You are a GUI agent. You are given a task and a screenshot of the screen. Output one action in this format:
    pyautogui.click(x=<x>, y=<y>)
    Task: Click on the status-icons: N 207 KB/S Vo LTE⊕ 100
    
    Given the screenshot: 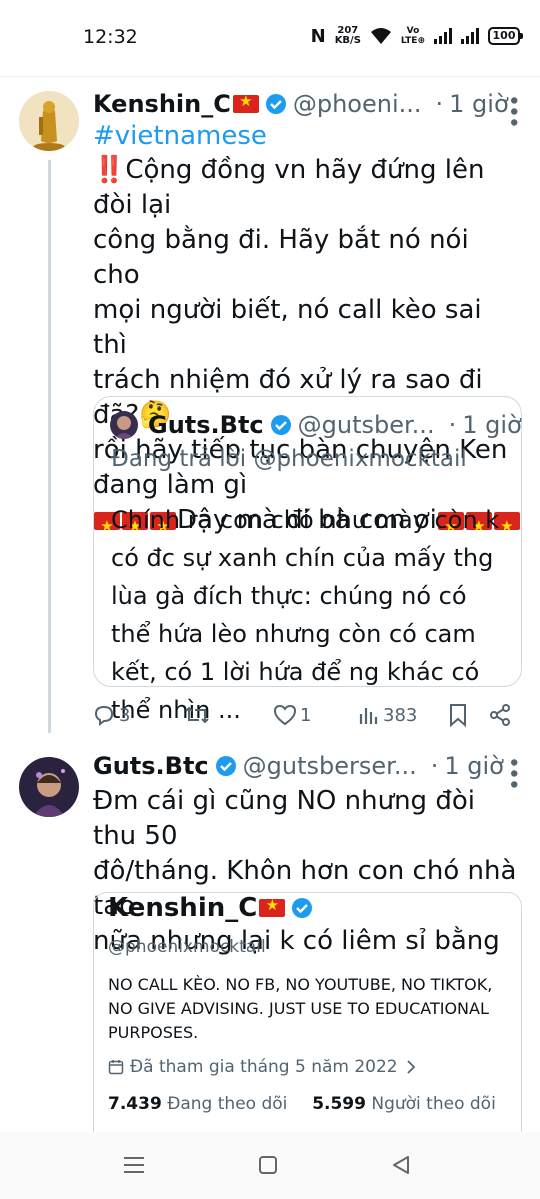 What is the action you would take?
    pyautogui.click(x=416, y=36)
    